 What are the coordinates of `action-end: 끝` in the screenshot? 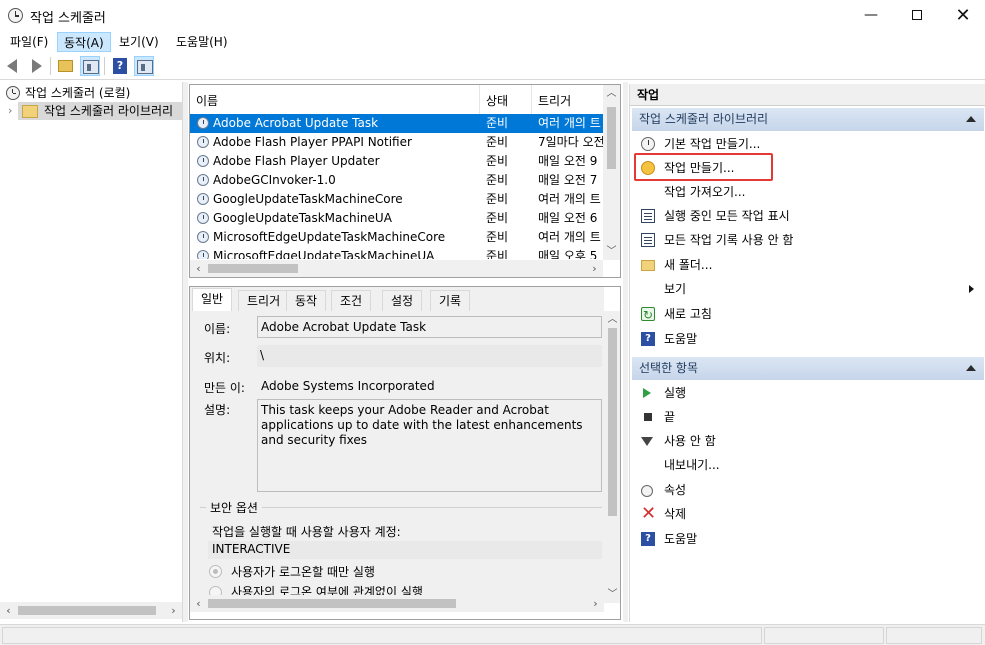 It's located at (808, 417).